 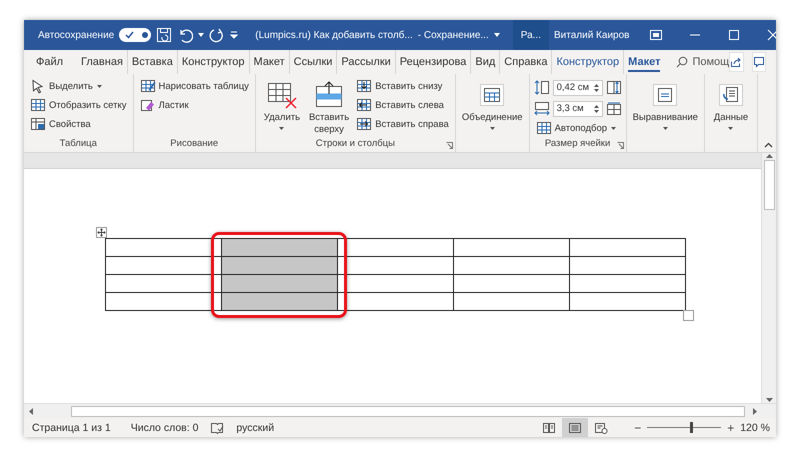 What do you see at coordinates (730, 108) in the screenshot?
I see `ribbon-button: Данные` at bounding box center [730, 108].